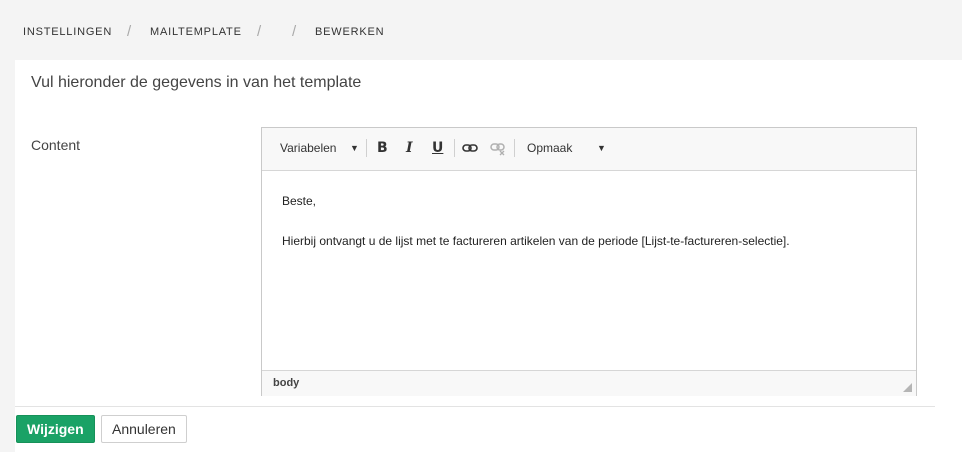 The image size is (962, 452). What do you see at coordinates (56, 145) in the screenshot?
I see `content-label: Content` at bounding box center [56, 145].